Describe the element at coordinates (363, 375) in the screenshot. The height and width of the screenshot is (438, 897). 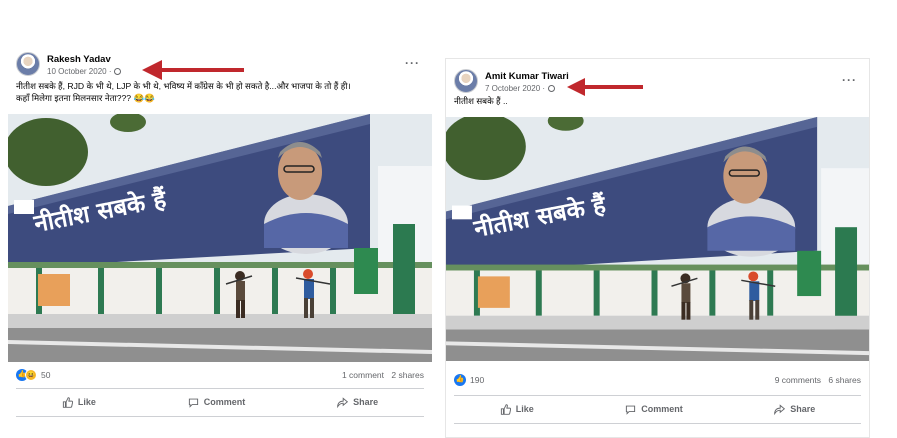
I see `comment-count: 1 comment` at that location.